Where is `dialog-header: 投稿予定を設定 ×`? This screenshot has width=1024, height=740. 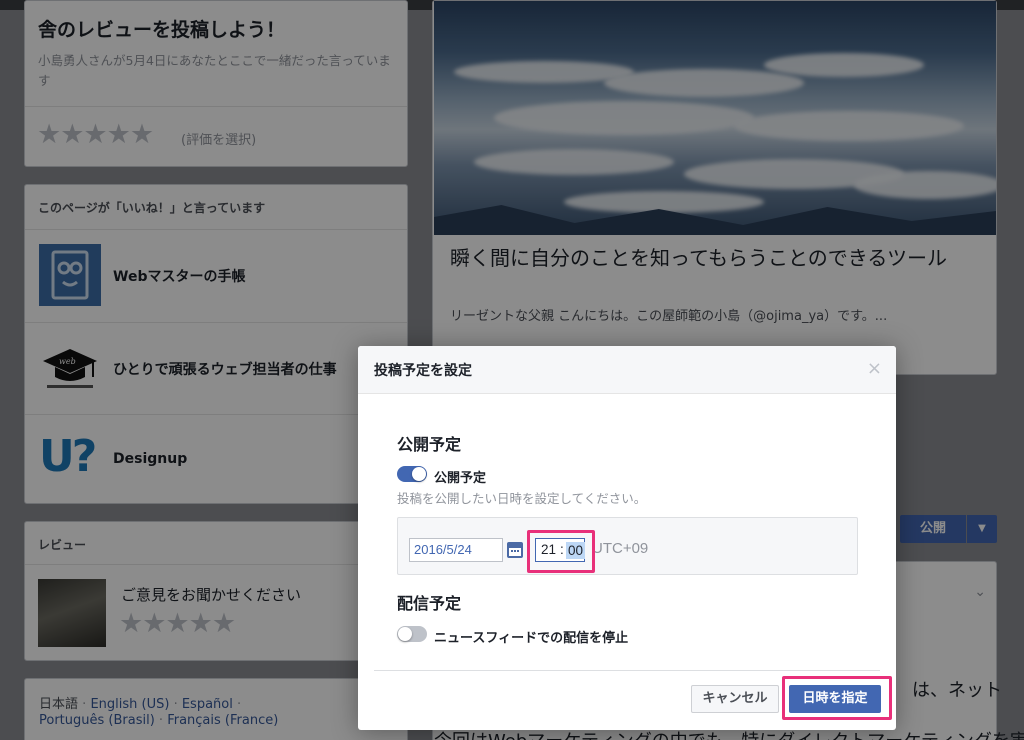 dialog-header: 投稿予定を設定 × is located at coordinates (627, 370).